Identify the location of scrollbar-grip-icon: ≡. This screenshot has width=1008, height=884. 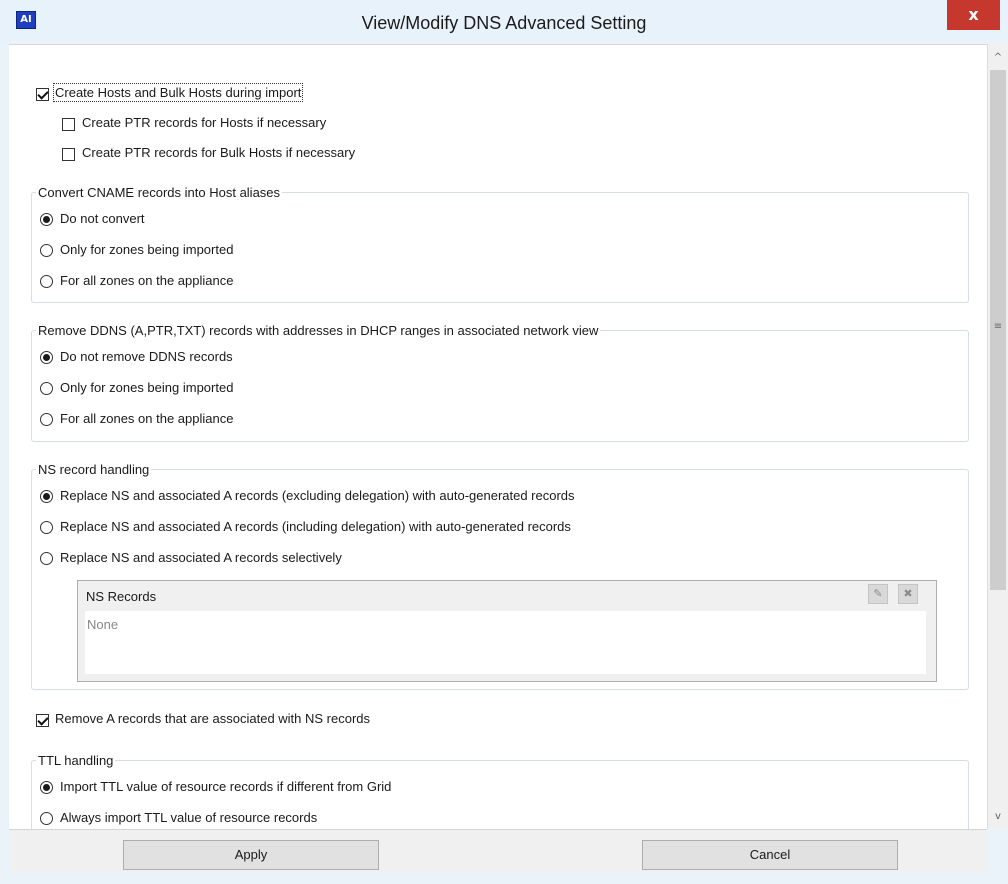
(998, 326).